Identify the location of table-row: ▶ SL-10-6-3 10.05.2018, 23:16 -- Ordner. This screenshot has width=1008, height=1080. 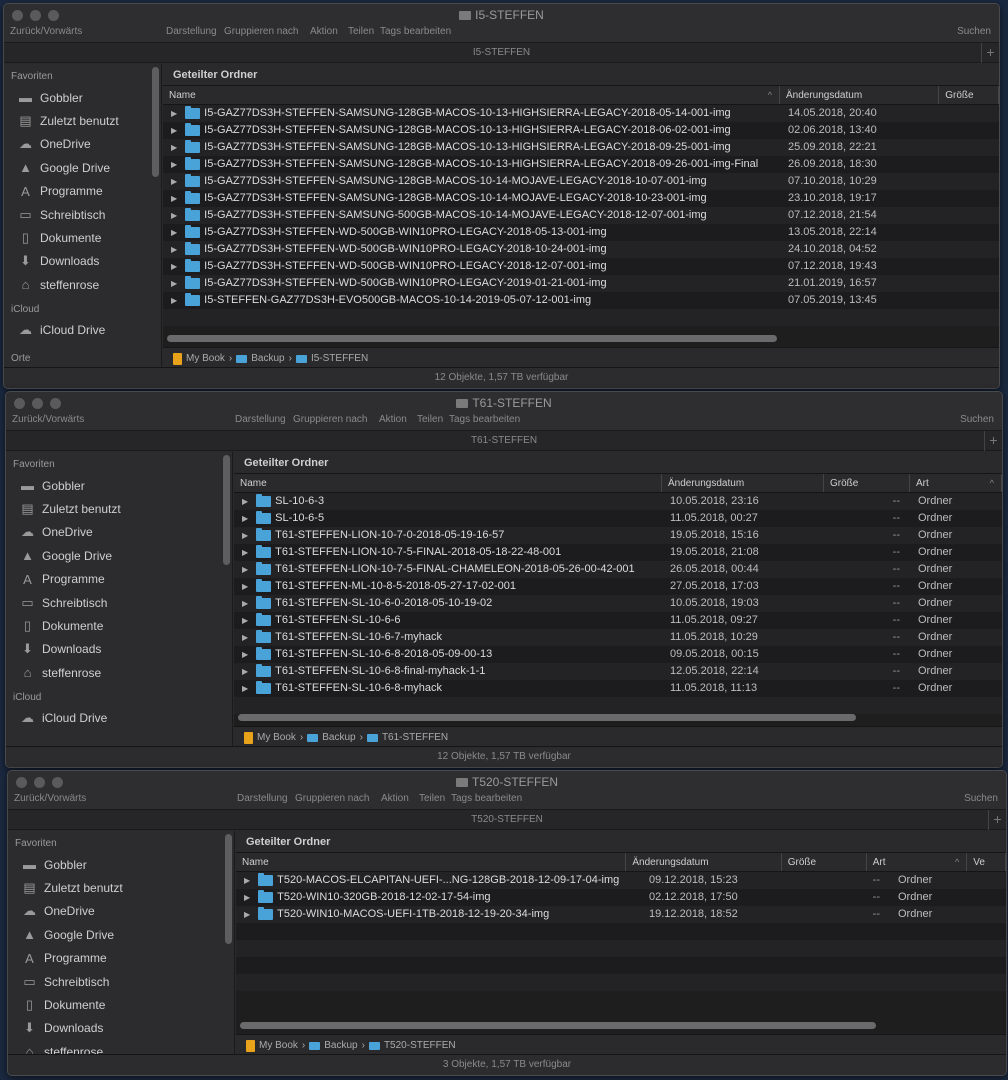
(618, 501).